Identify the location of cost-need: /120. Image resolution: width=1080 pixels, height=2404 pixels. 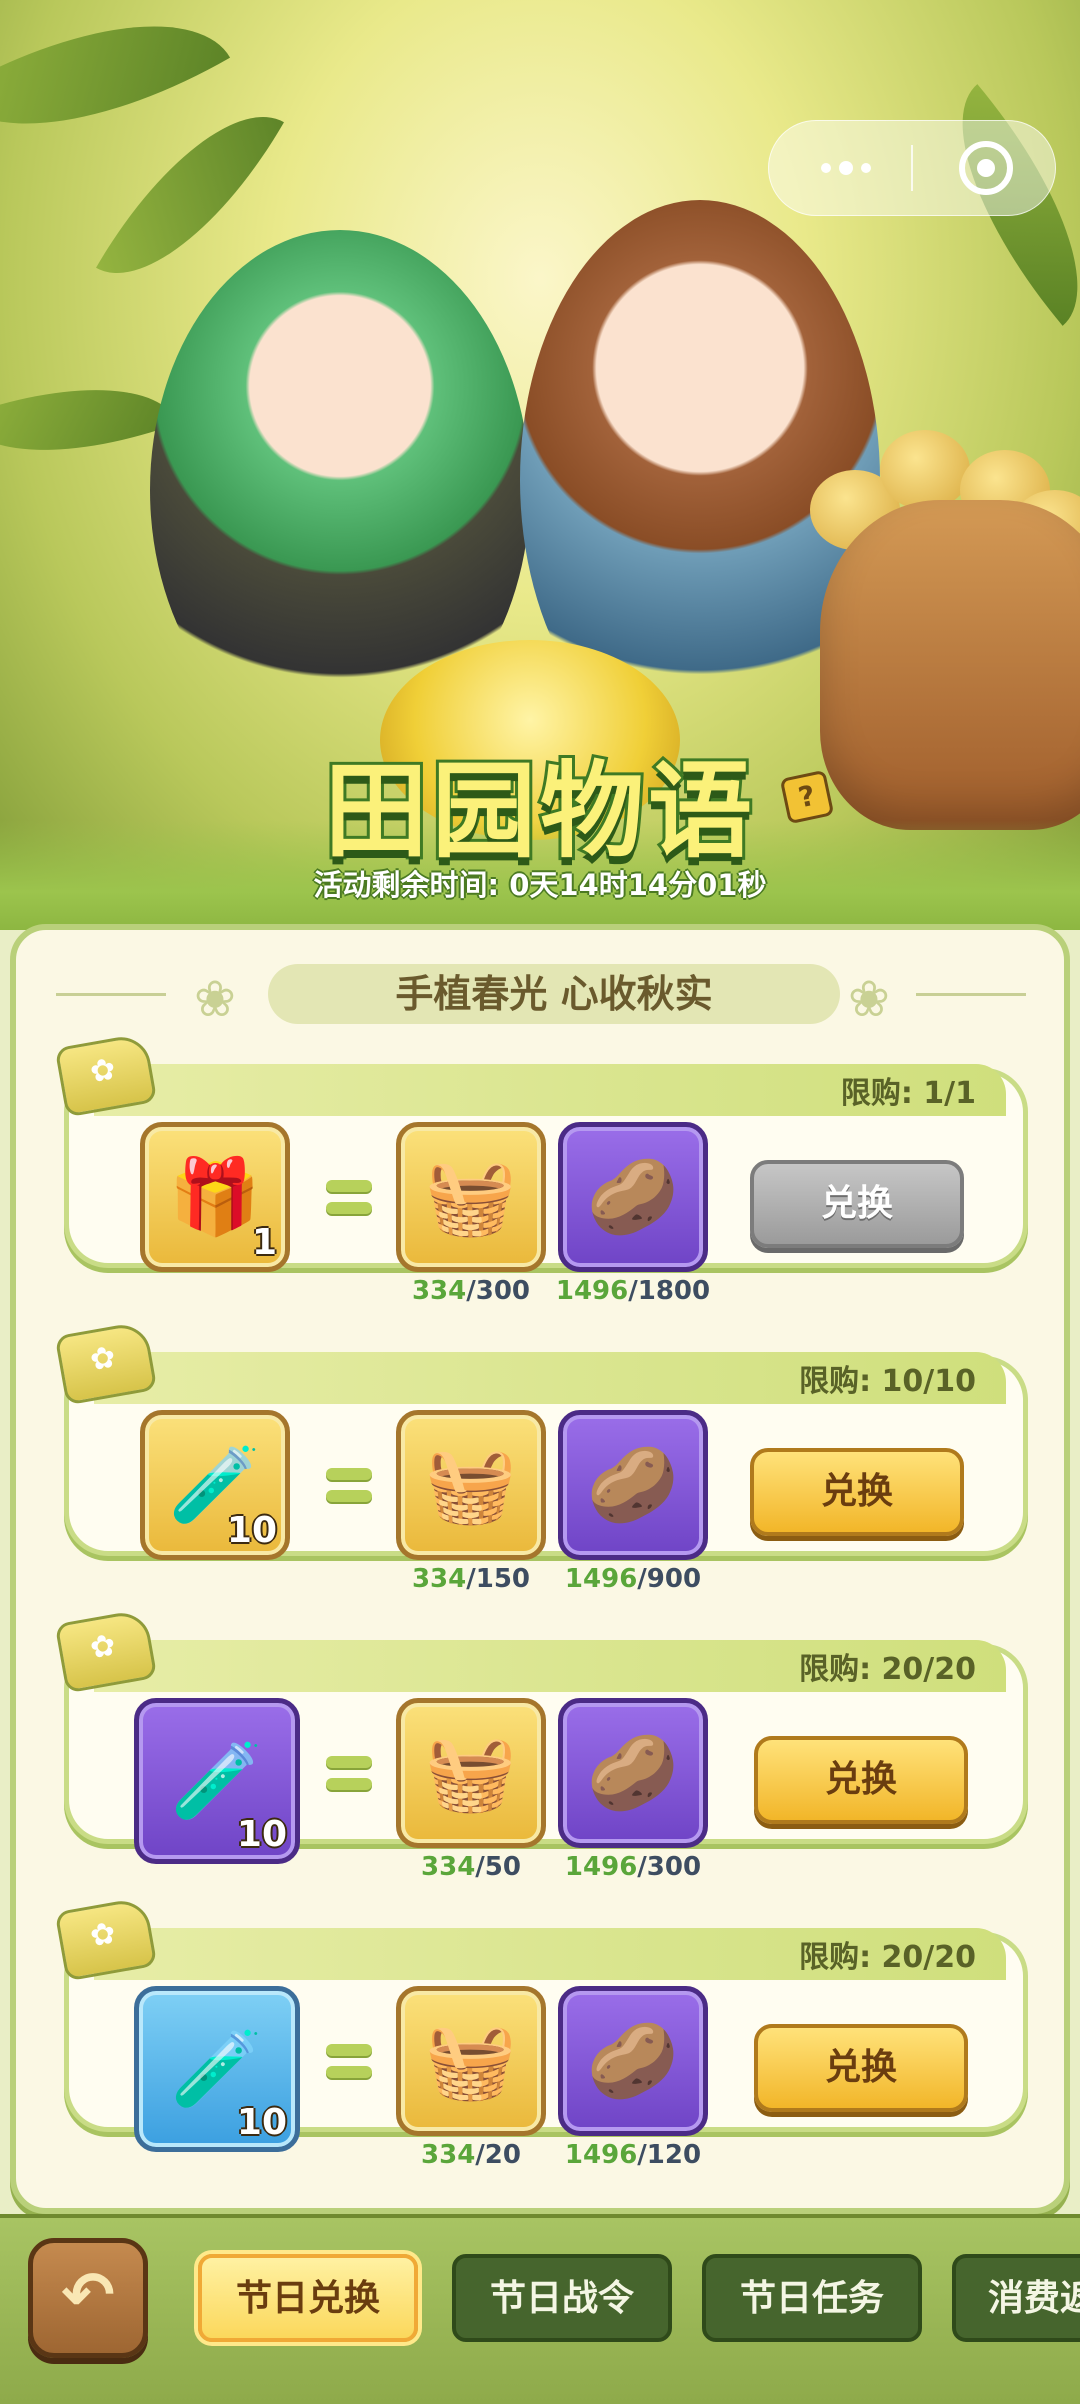
(669, 2155).